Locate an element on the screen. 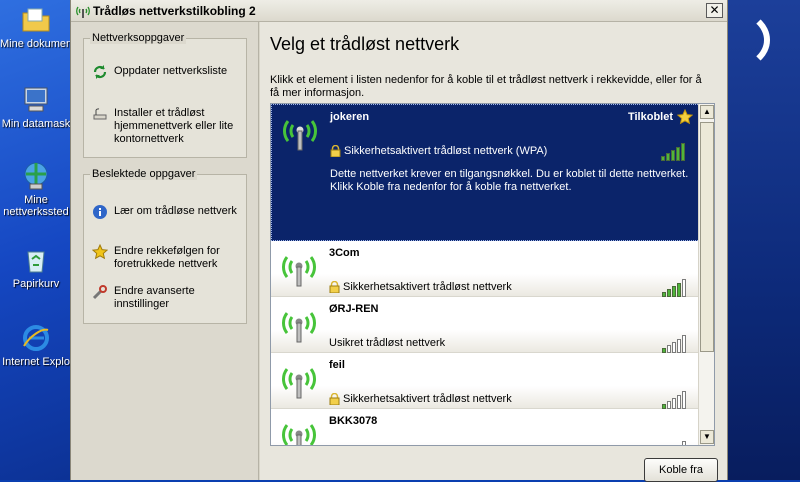  wireless-setup-icon is located at coordinates (100, 114).